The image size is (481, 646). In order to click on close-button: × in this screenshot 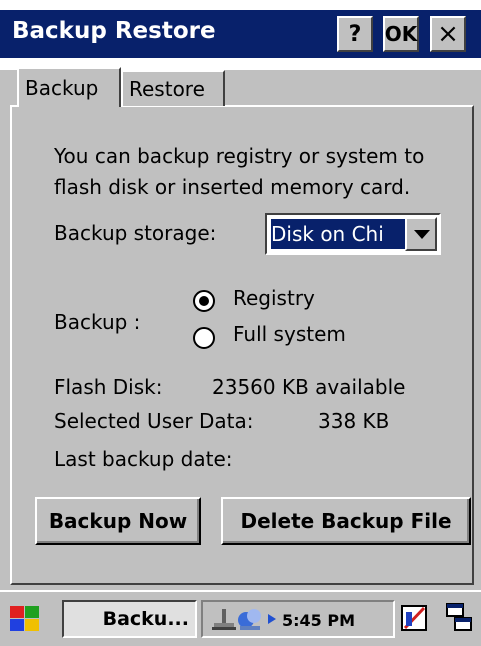, I will do `click(448, 34)`.